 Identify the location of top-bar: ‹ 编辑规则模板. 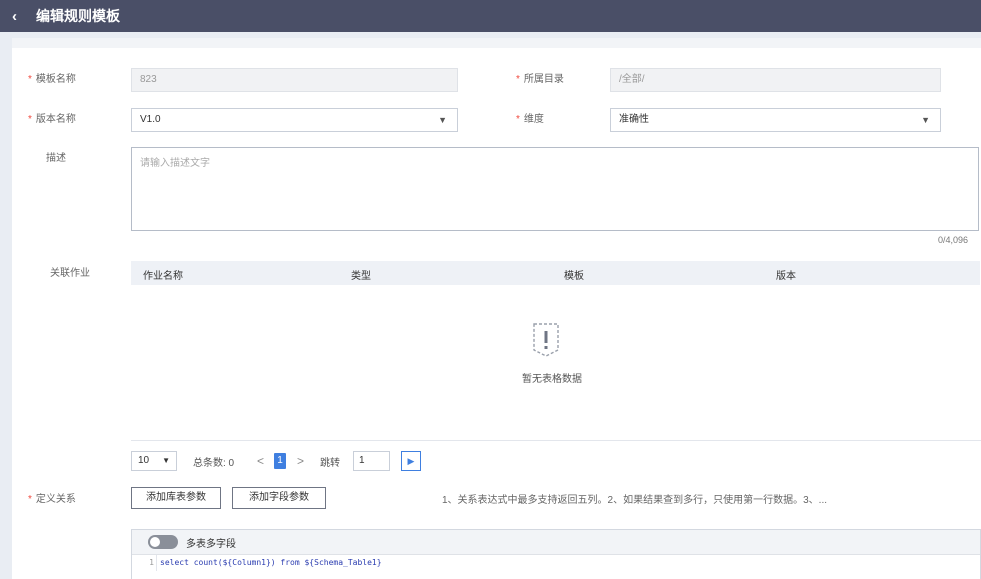
(490, 16).